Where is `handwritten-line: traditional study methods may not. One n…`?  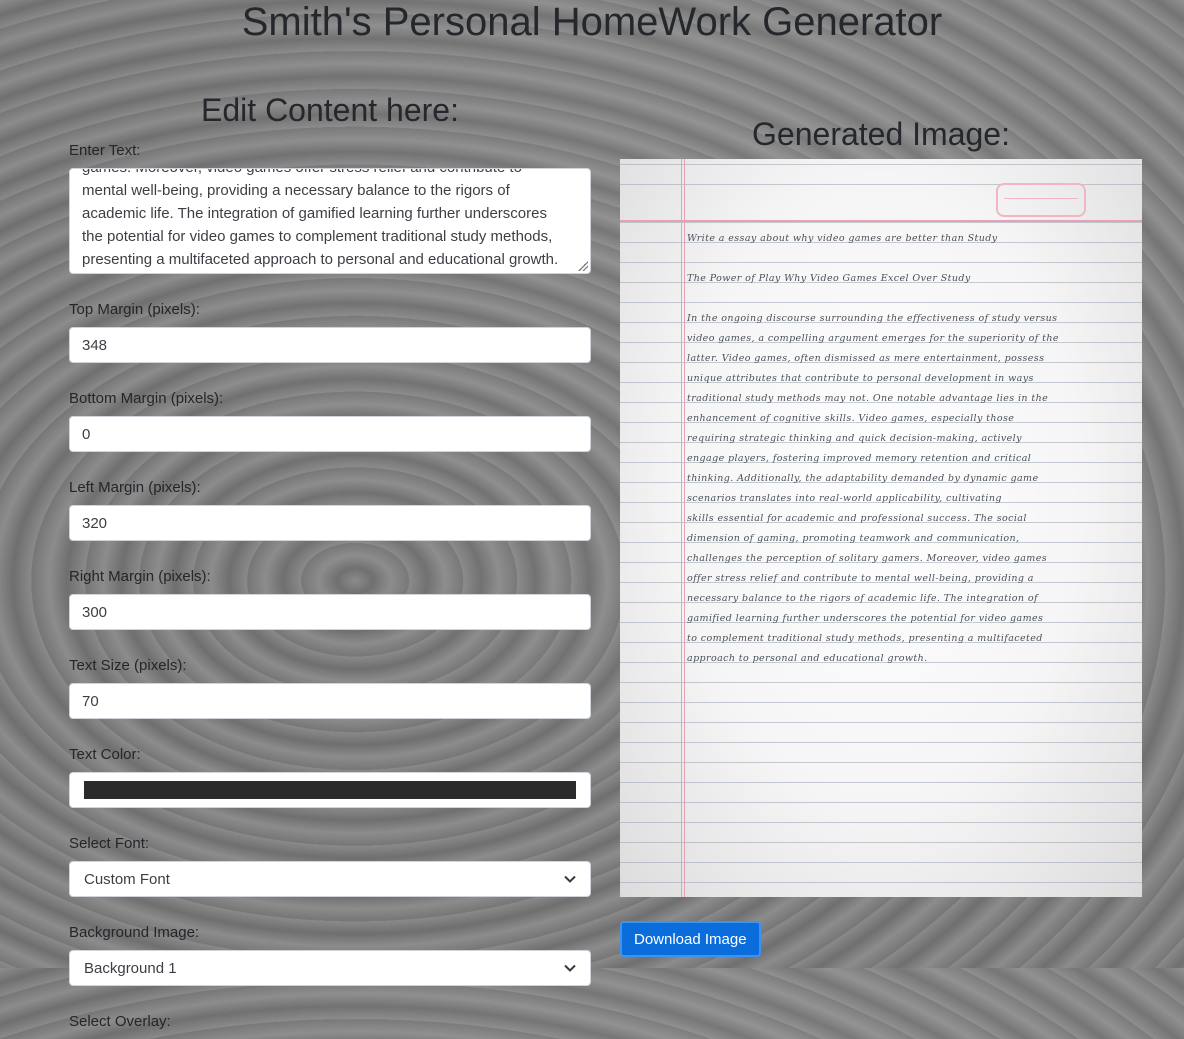
handwritten-line: traditional study methods may not. One n… is located at coordinates (868, 398).